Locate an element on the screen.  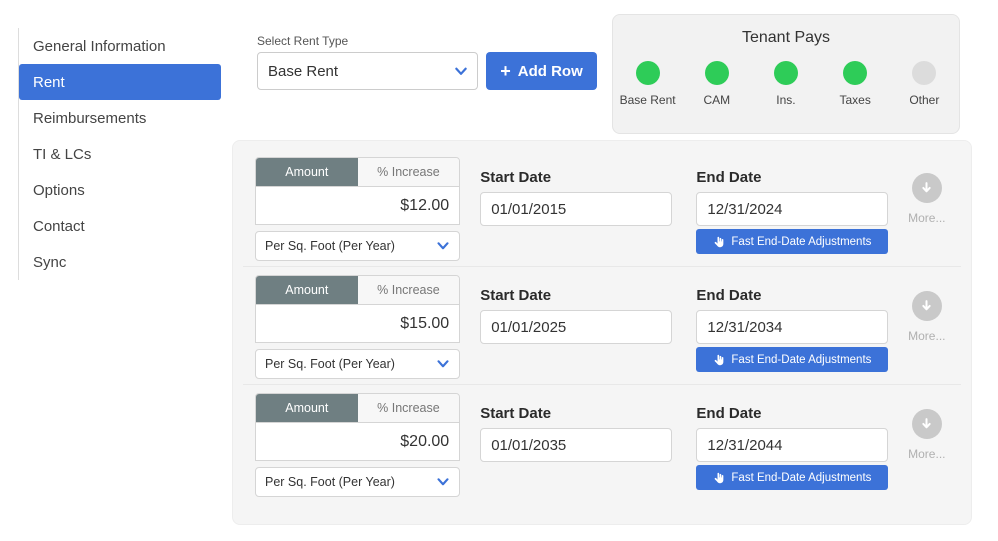
start-date-column: Start Date 01/01/2015 is located at coordinates (578, 211).